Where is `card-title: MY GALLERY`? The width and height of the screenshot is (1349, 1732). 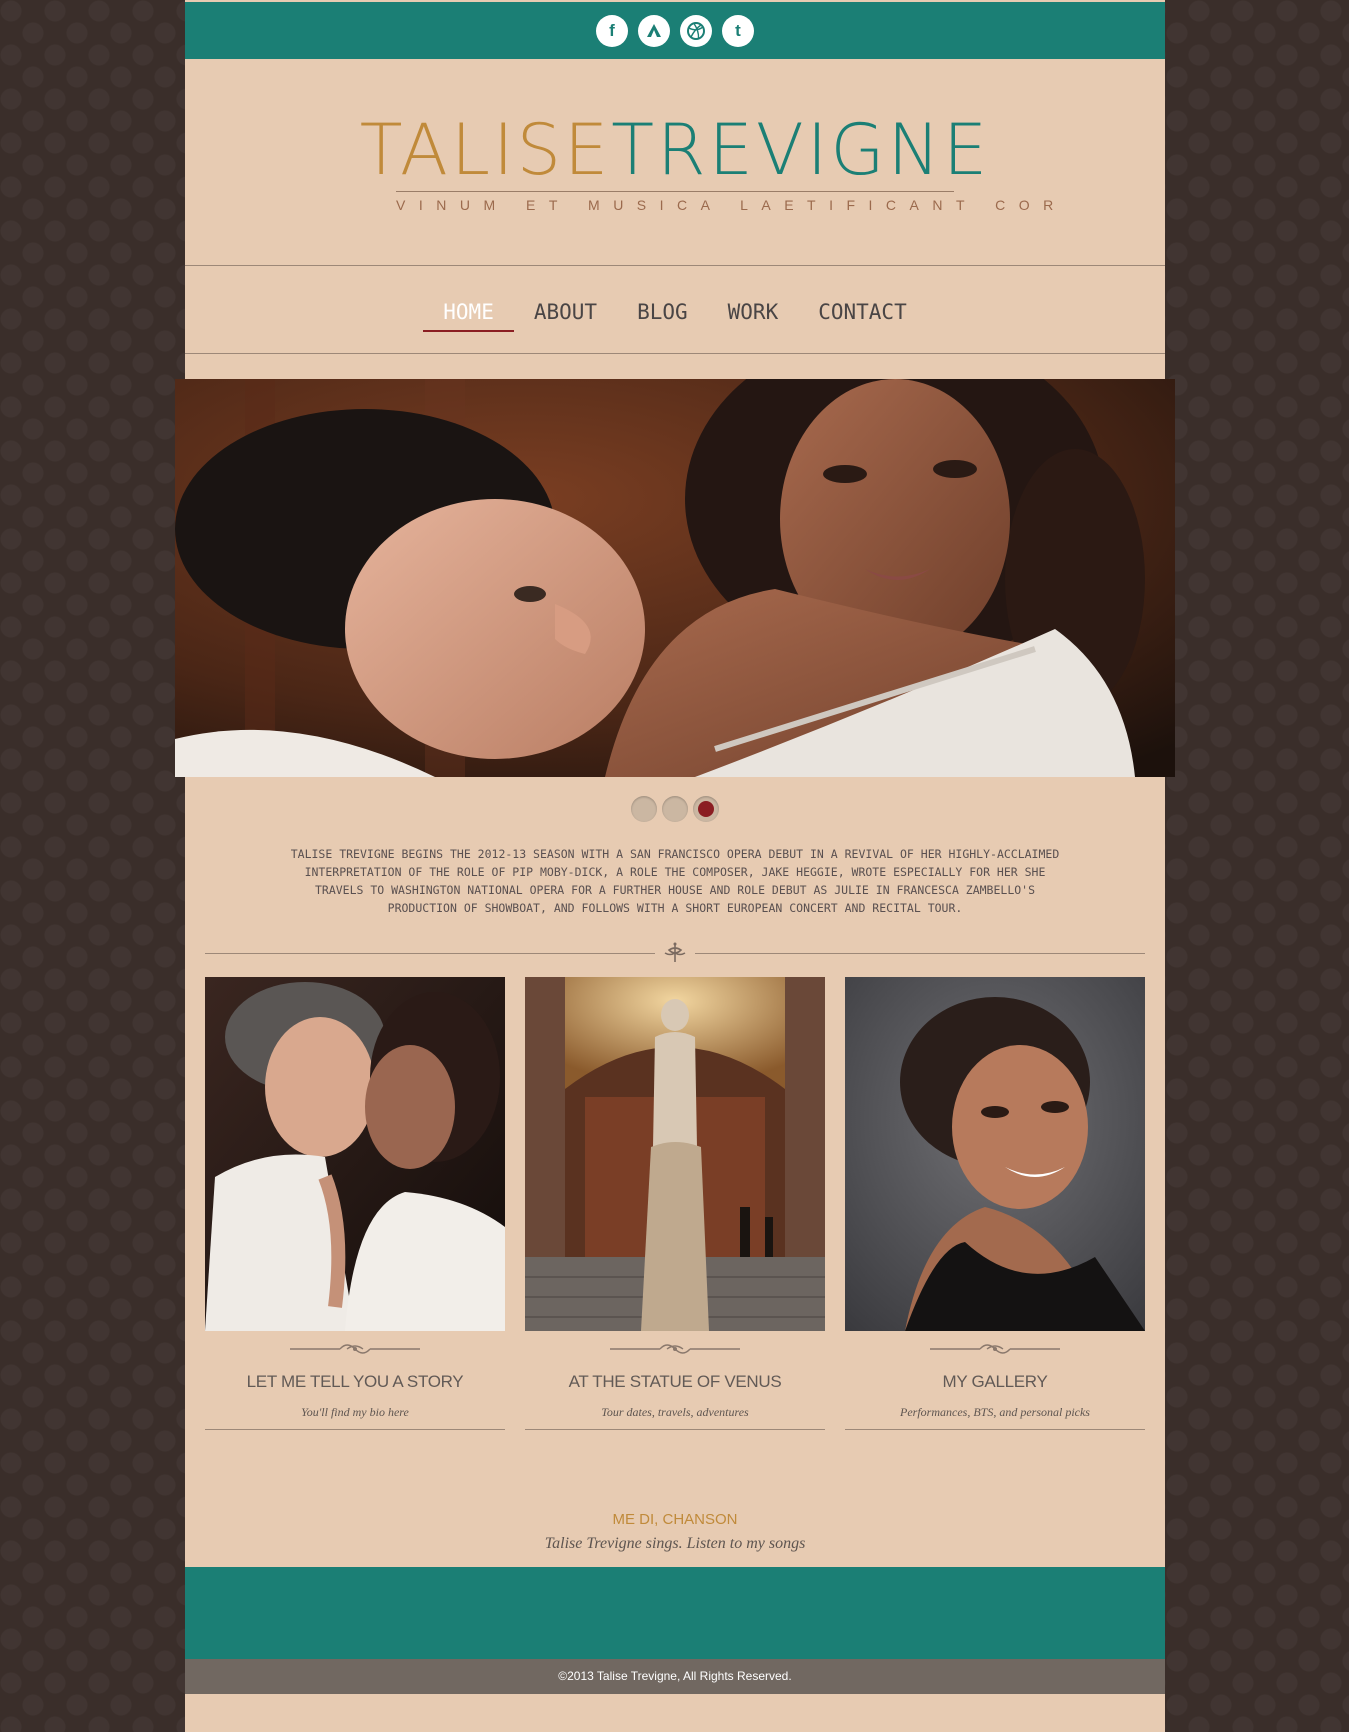 card-title: MY GALLERY is located at coordinates (995, 1382).